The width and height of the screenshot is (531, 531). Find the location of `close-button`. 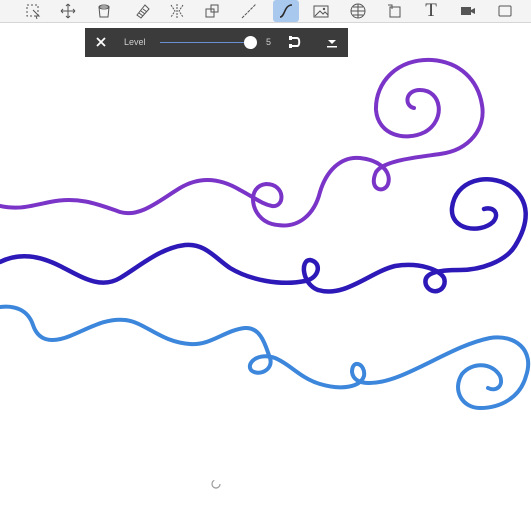

close-button is located at coordinates (101, 42).